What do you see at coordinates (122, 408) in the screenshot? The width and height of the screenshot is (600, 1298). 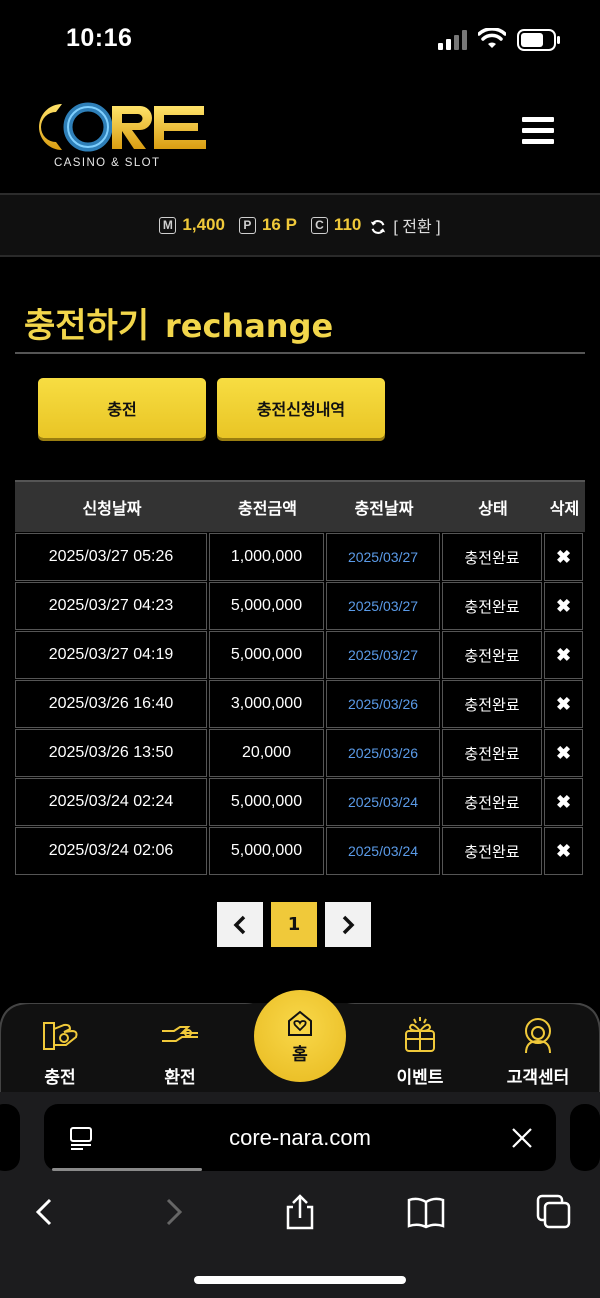 I see `charge-button: 충전` at bounding box center [122, 408].